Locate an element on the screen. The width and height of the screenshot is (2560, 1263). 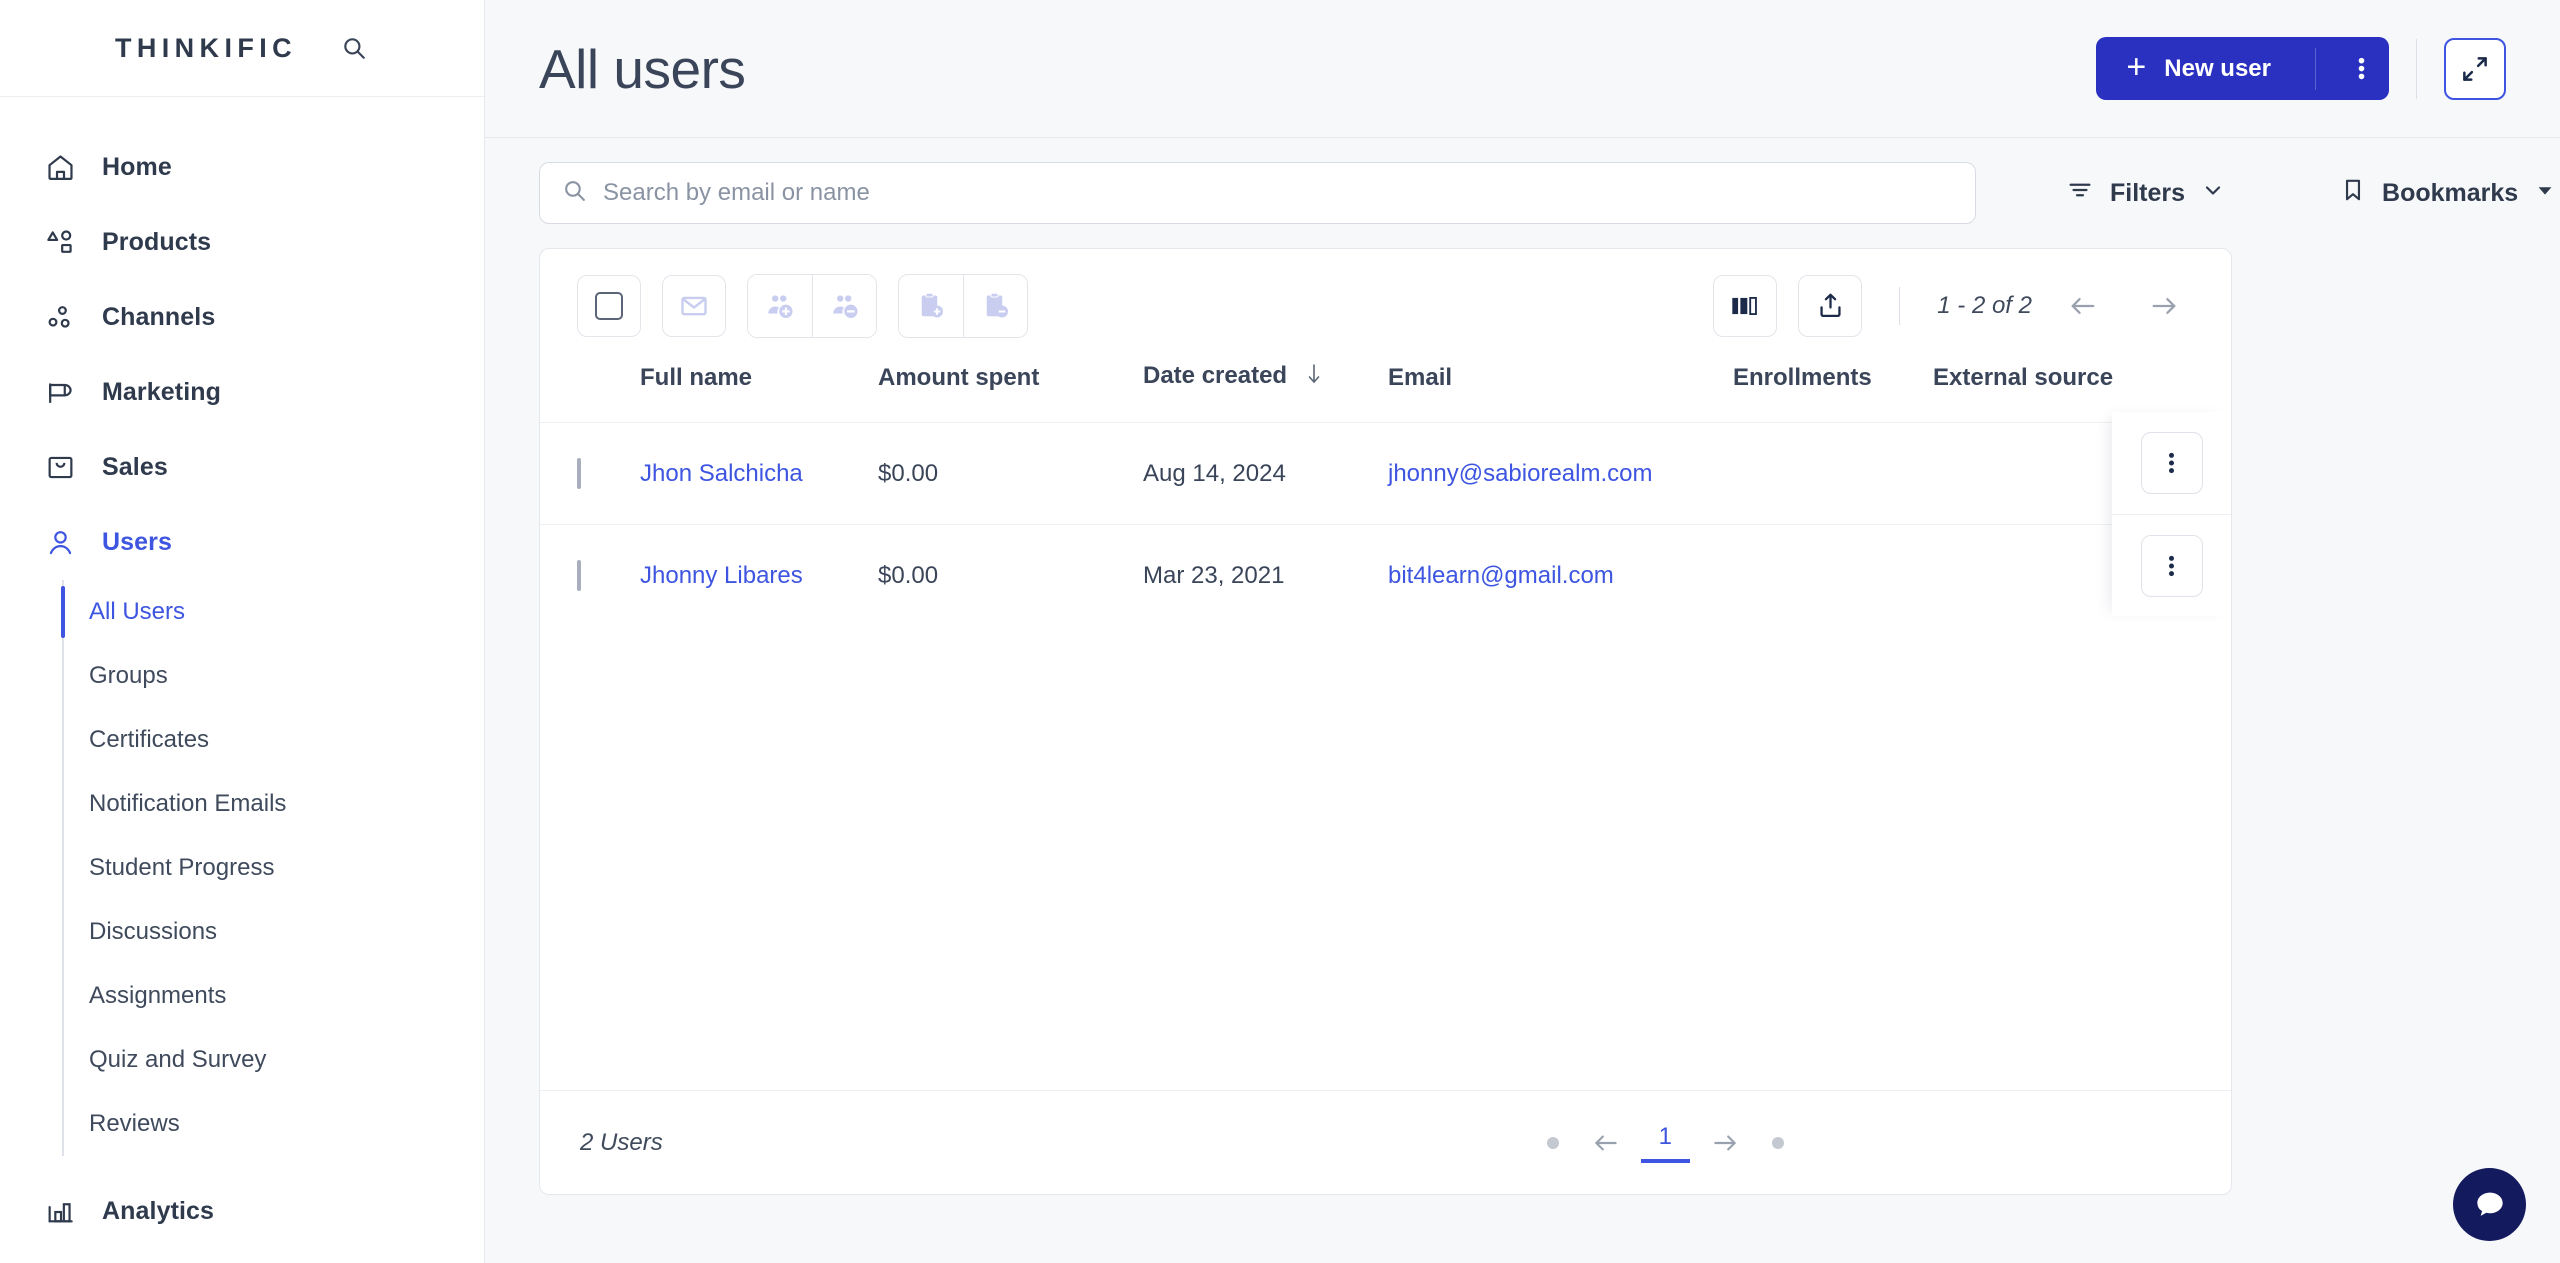
kebab-icon is located at coordinates (2171, 463).